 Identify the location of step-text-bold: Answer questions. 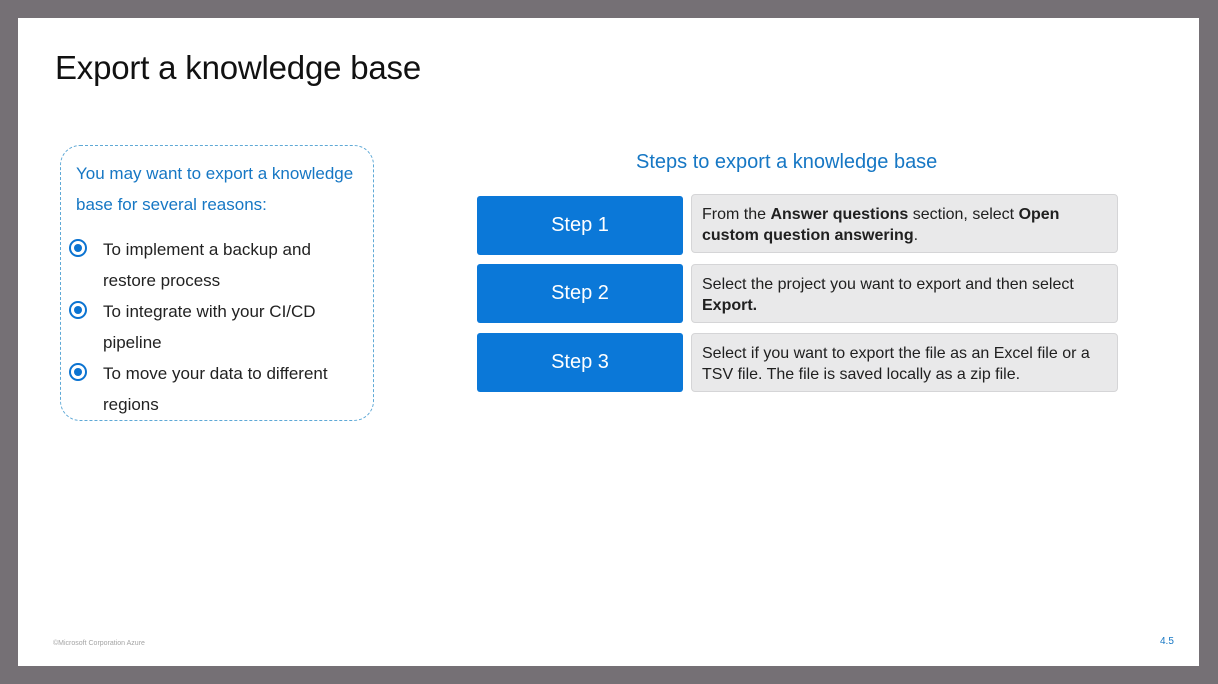
(839, 214).